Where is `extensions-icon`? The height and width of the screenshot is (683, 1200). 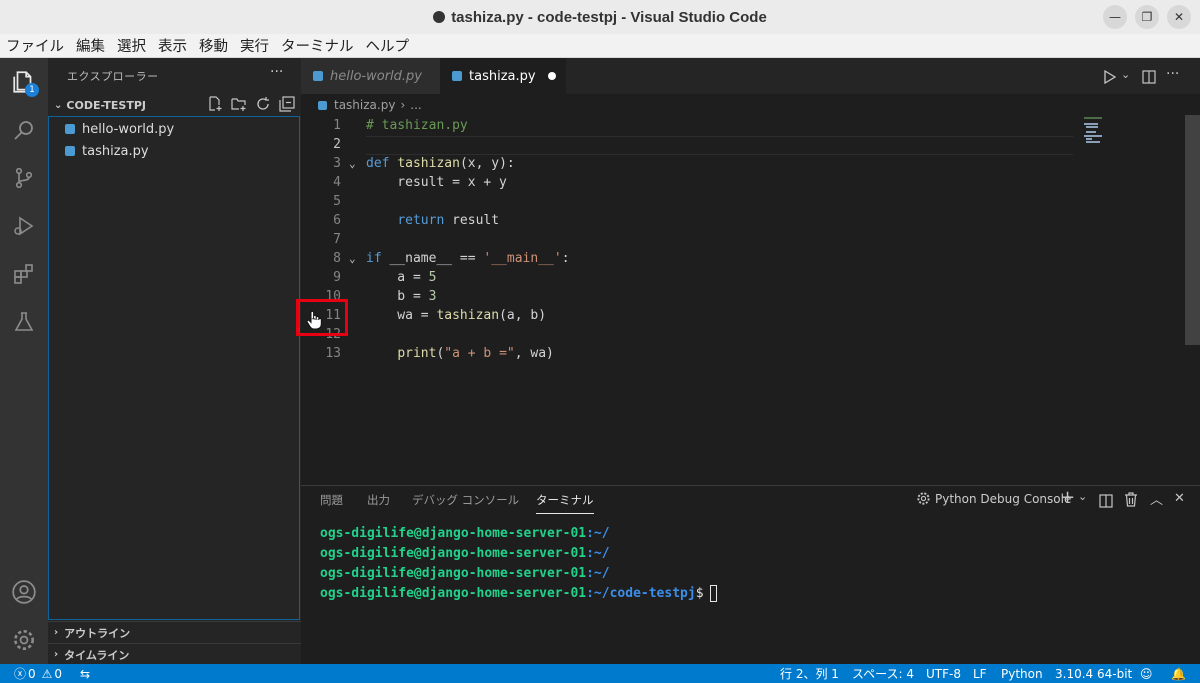
extensions-icon is located at coordinates (24, 274).